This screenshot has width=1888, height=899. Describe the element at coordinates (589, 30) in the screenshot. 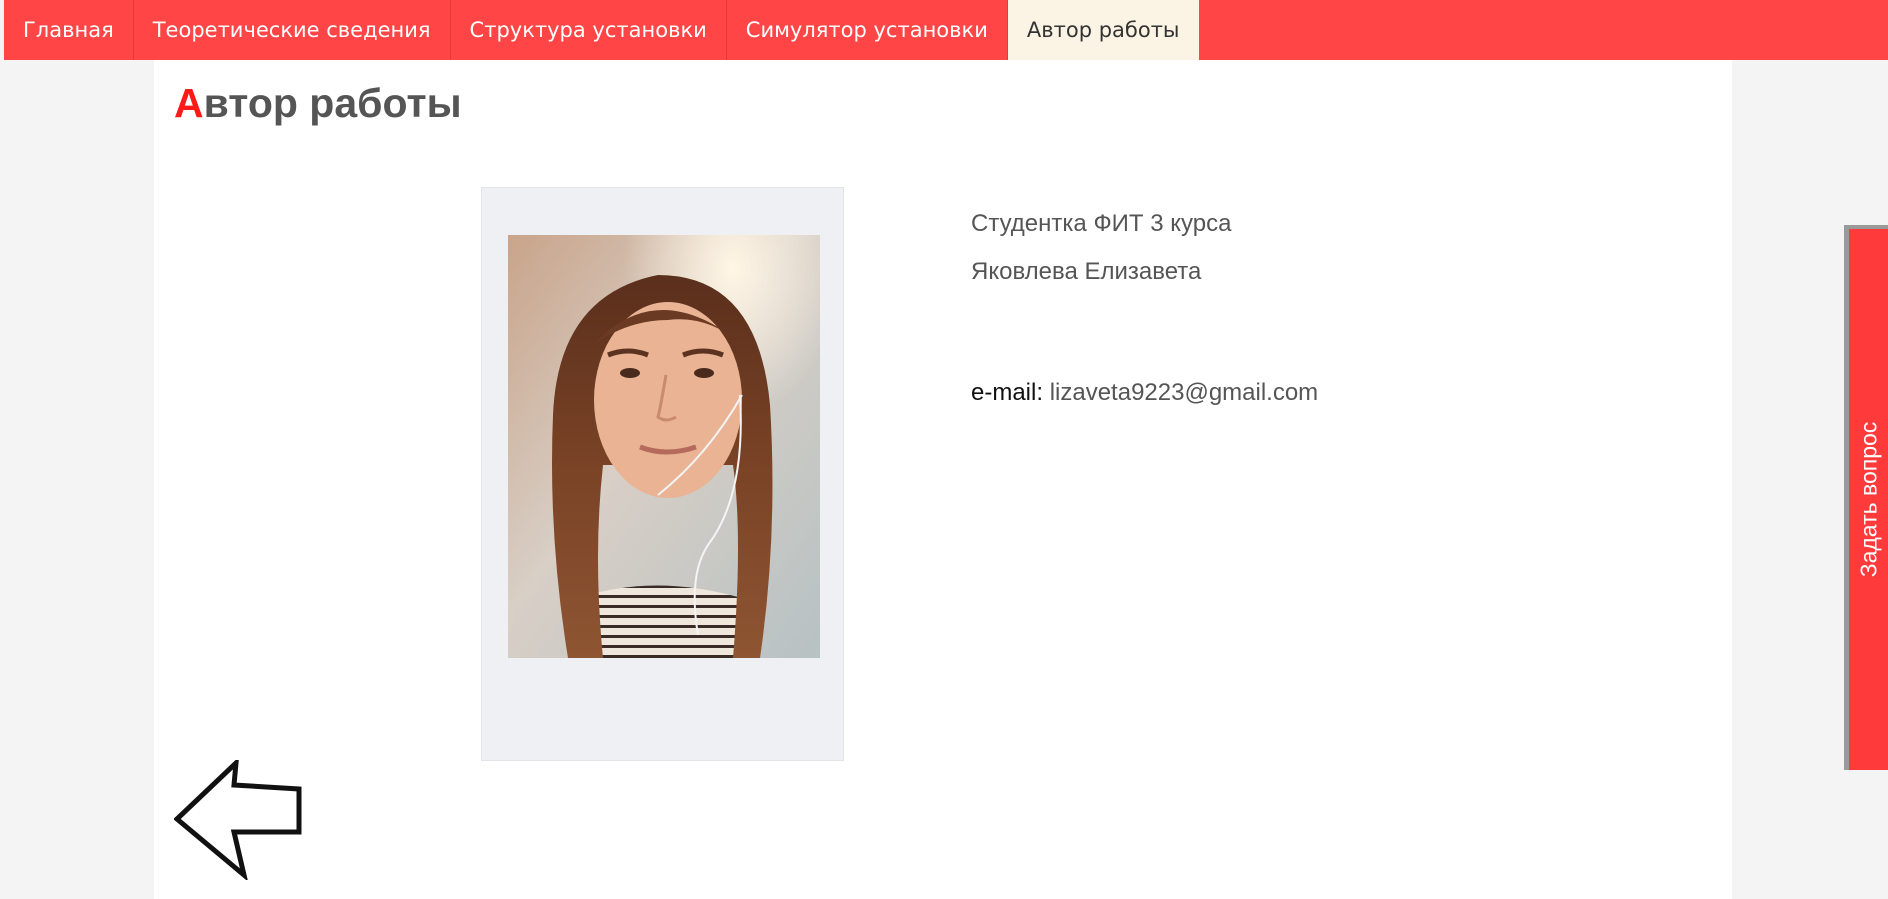

I see `nav-item-structure: Структура установки` at that location.